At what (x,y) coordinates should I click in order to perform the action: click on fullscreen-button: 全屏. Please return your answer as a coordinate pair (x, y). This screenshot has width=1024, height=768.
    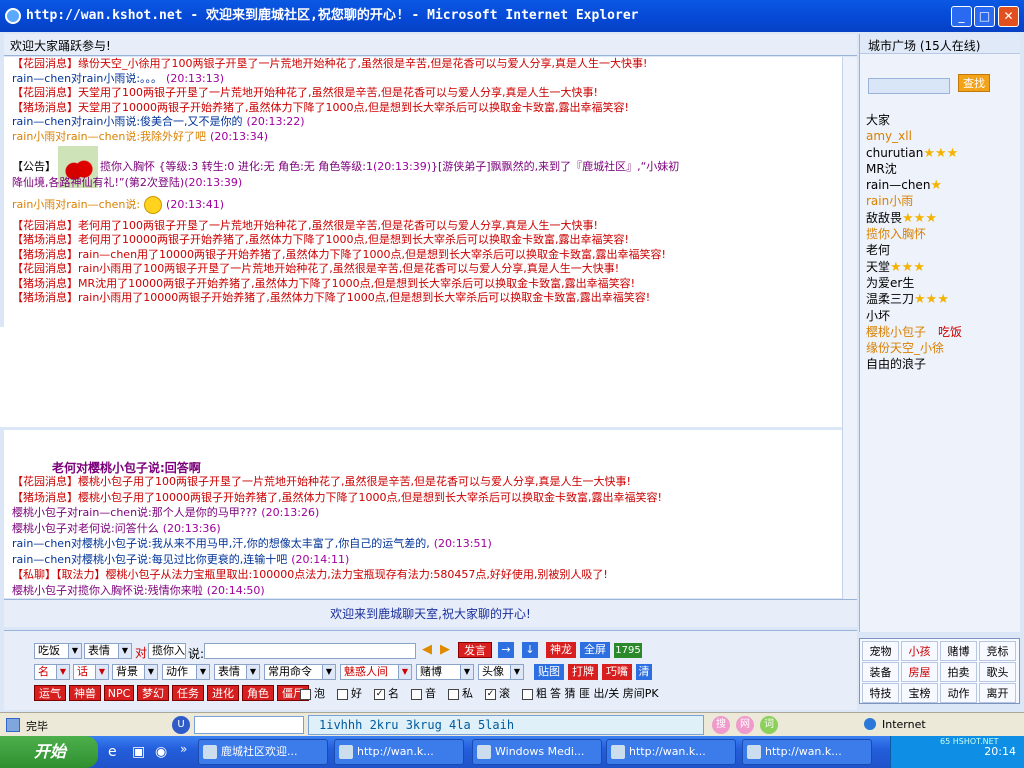
    Looking at the image, I should click on (595, 650).